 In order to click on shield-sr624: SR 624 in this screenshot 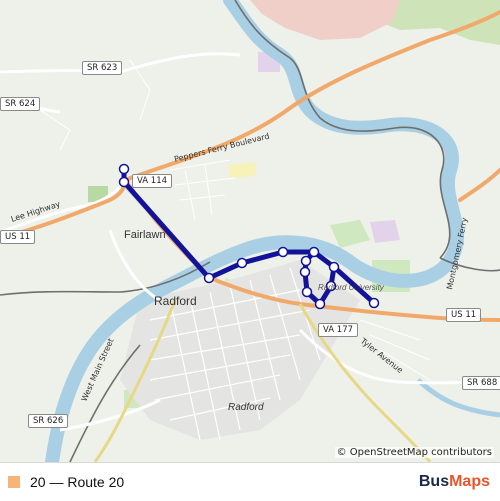, I will do `click(20, 104)`.